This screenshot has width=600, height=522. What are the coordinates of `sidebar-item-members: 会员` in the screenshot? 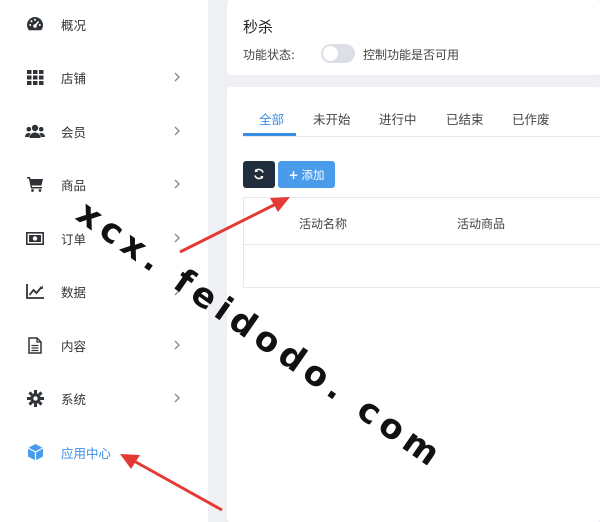 It's located at (104, 131).